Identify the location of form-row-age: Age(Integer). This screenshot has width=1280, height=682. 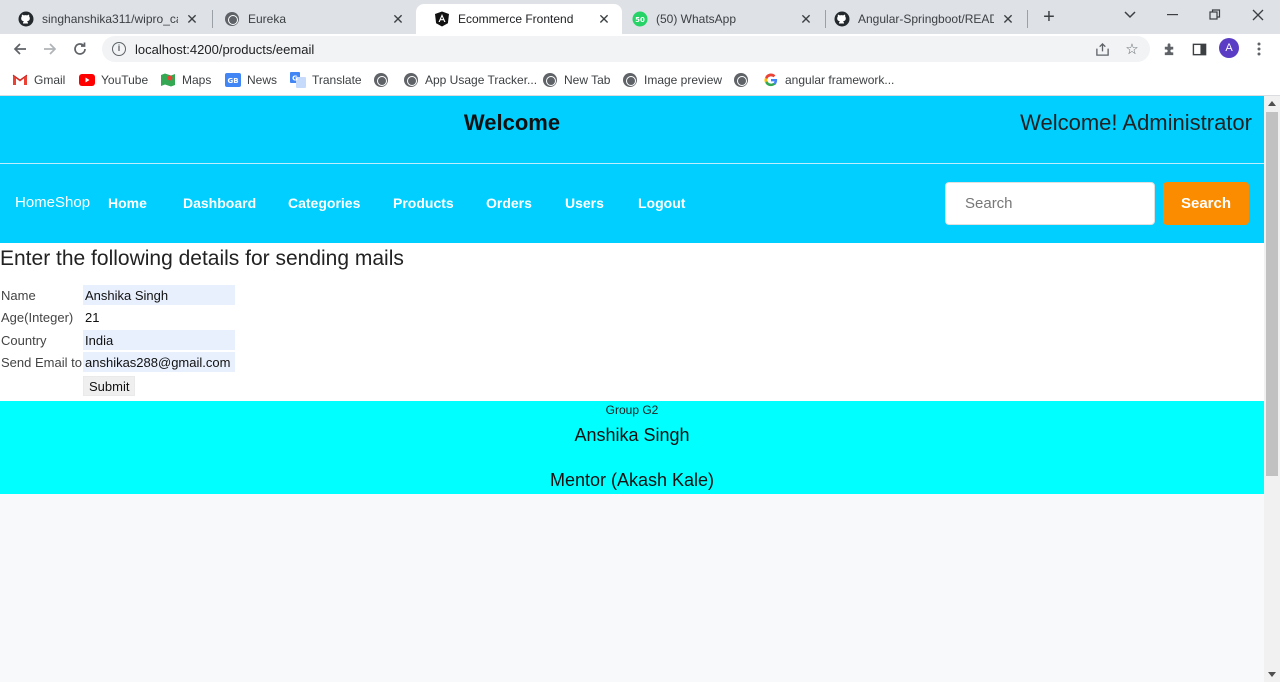
(118, 317).